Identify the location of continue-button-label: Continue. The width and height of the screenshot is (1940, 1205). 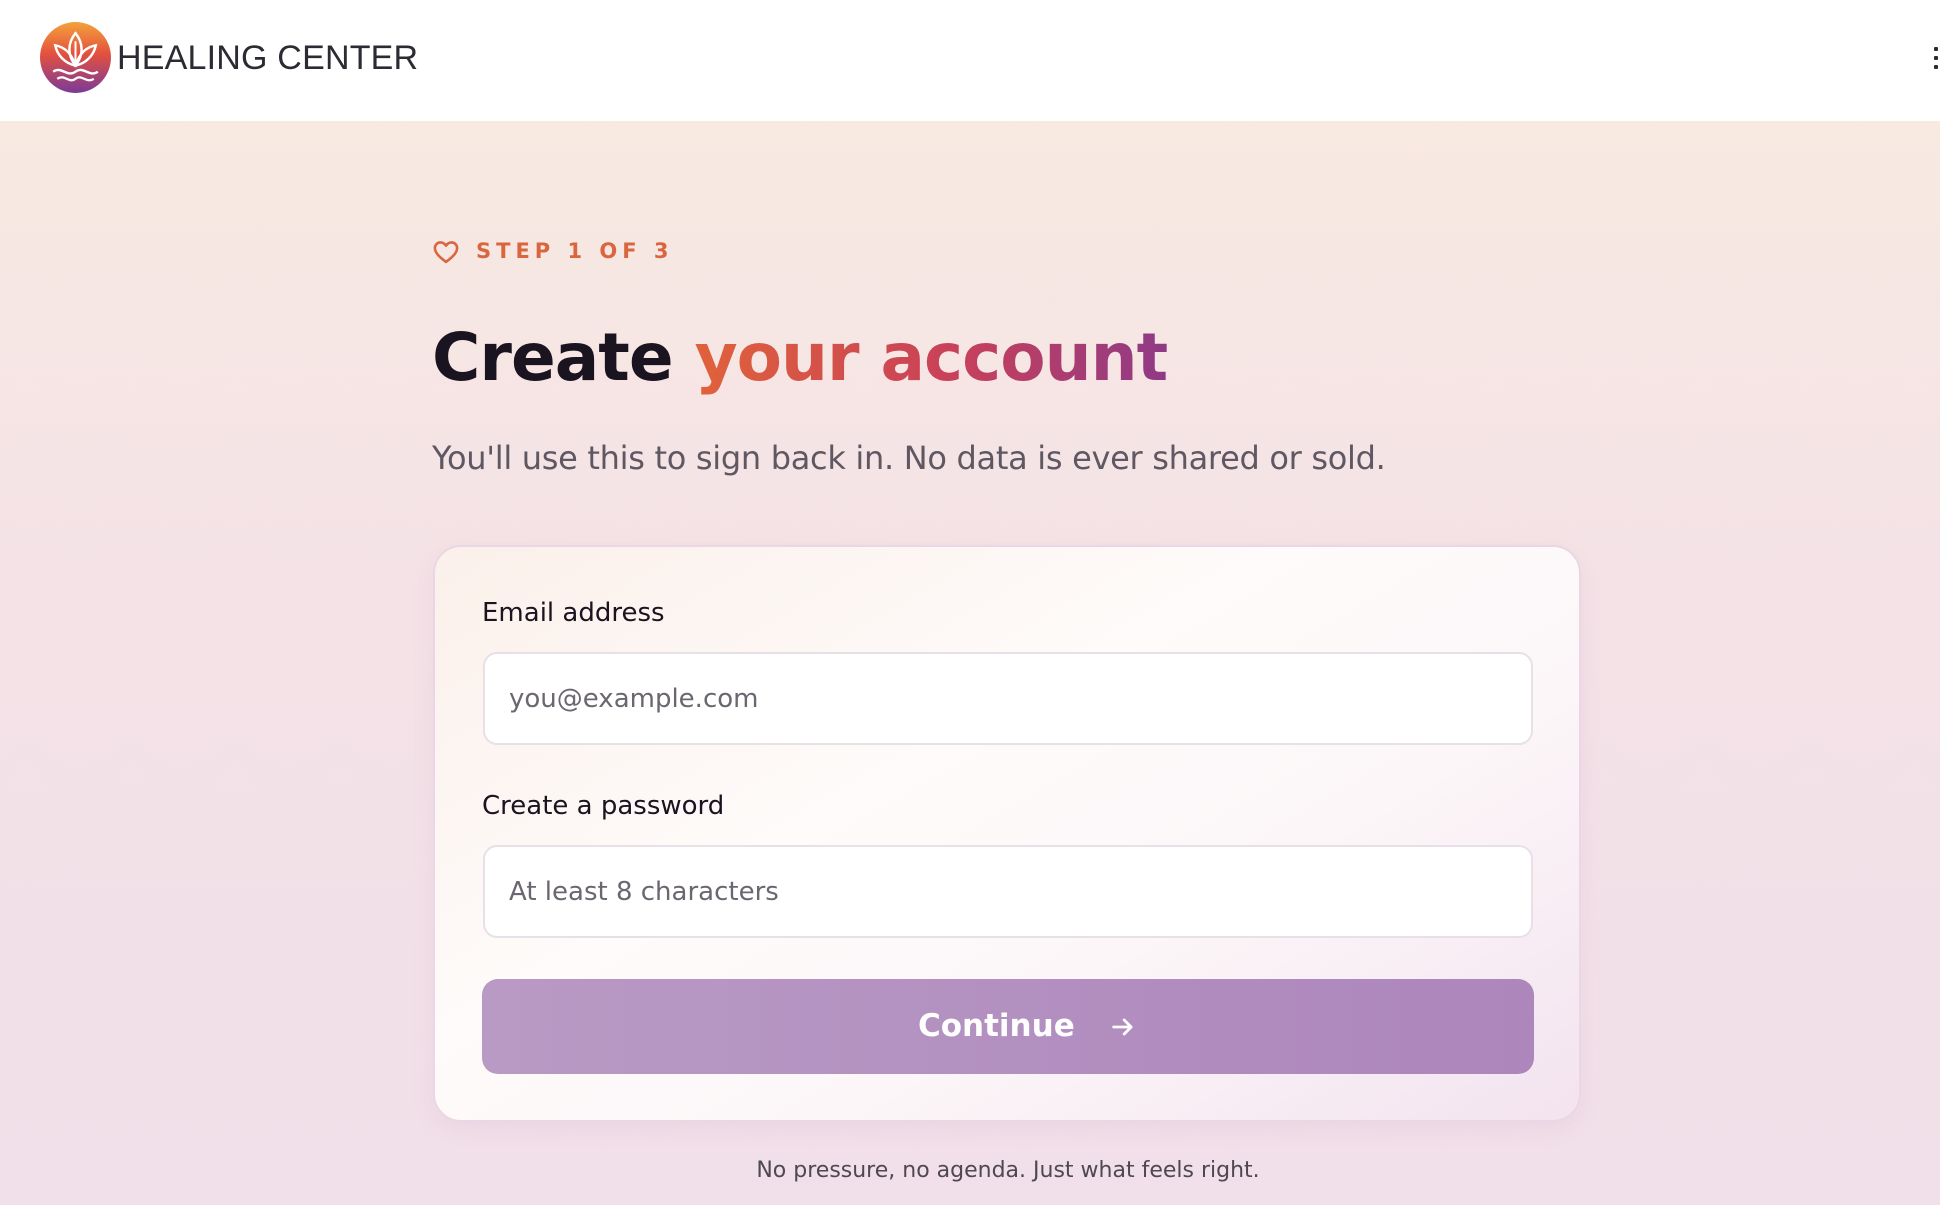
(996, 1026).